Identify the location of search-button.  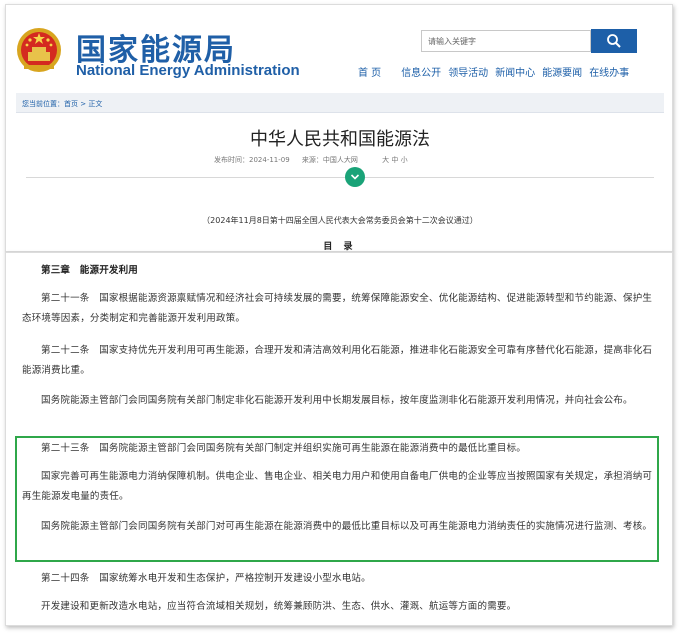
(614, 41).